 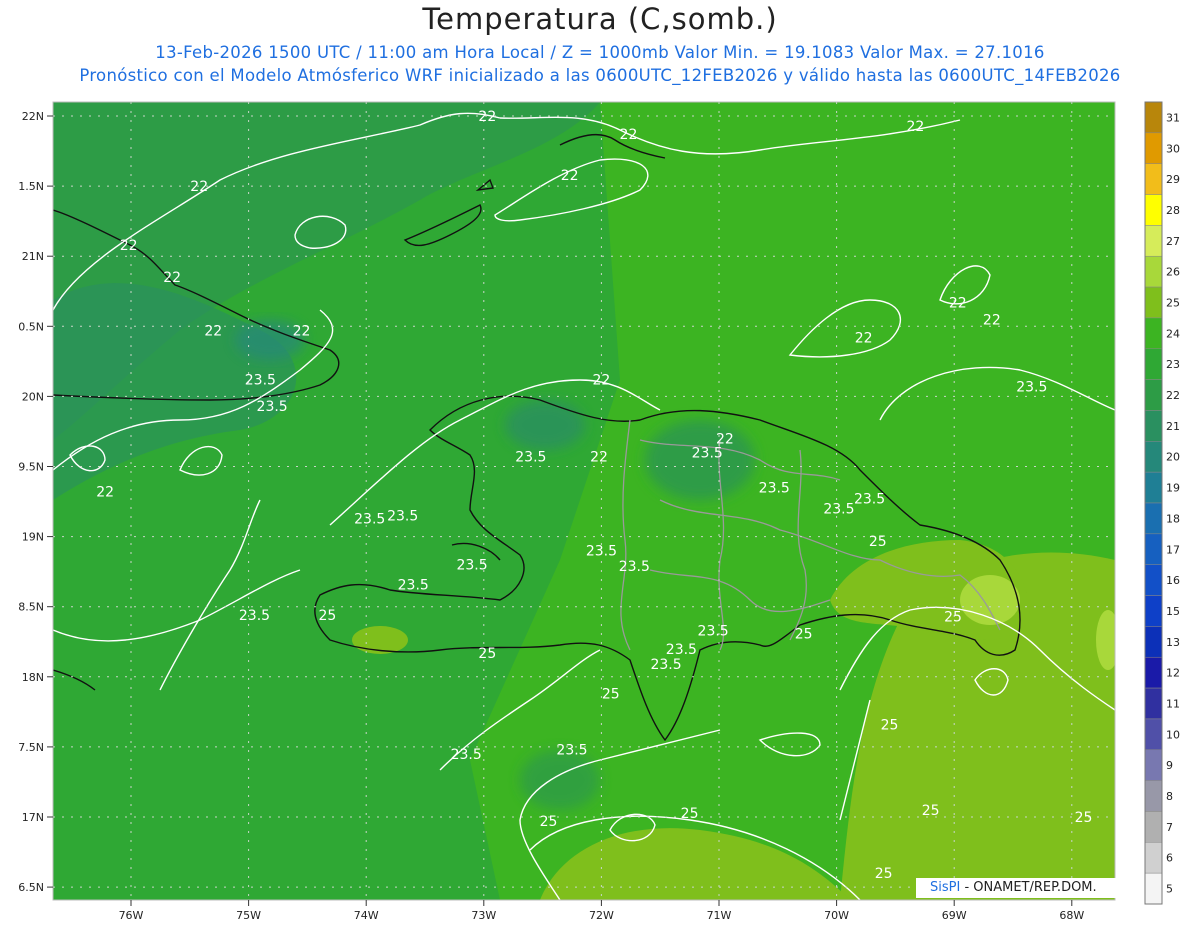 I want to click on lat-tick-label: 8.5N, so click(x=31, y=607).